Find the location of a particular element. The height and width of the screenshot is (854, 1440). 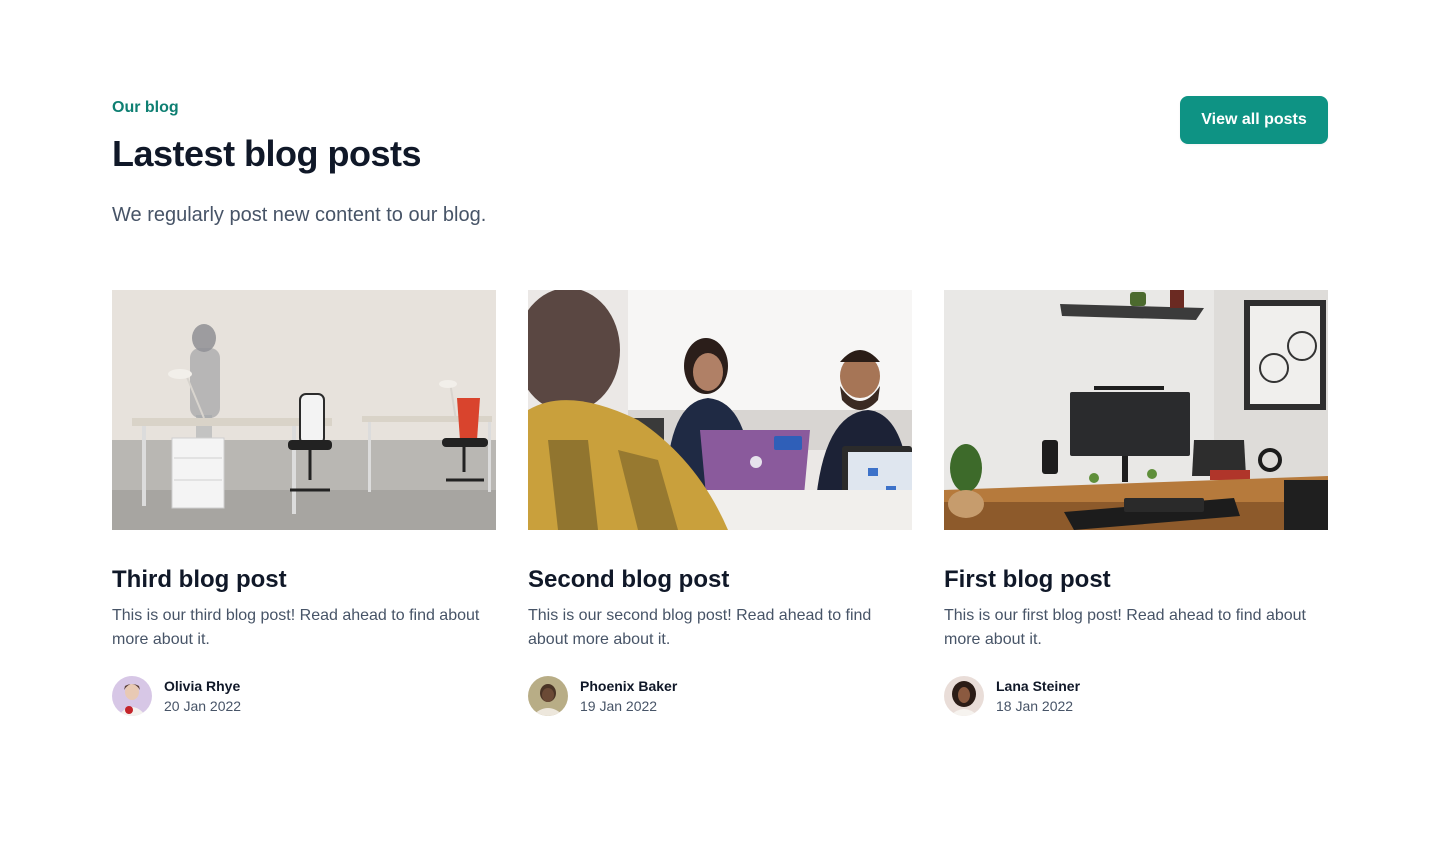

author-info: Olivia Rhye 20 Jan 2022 is located at coordinates (202, 696).